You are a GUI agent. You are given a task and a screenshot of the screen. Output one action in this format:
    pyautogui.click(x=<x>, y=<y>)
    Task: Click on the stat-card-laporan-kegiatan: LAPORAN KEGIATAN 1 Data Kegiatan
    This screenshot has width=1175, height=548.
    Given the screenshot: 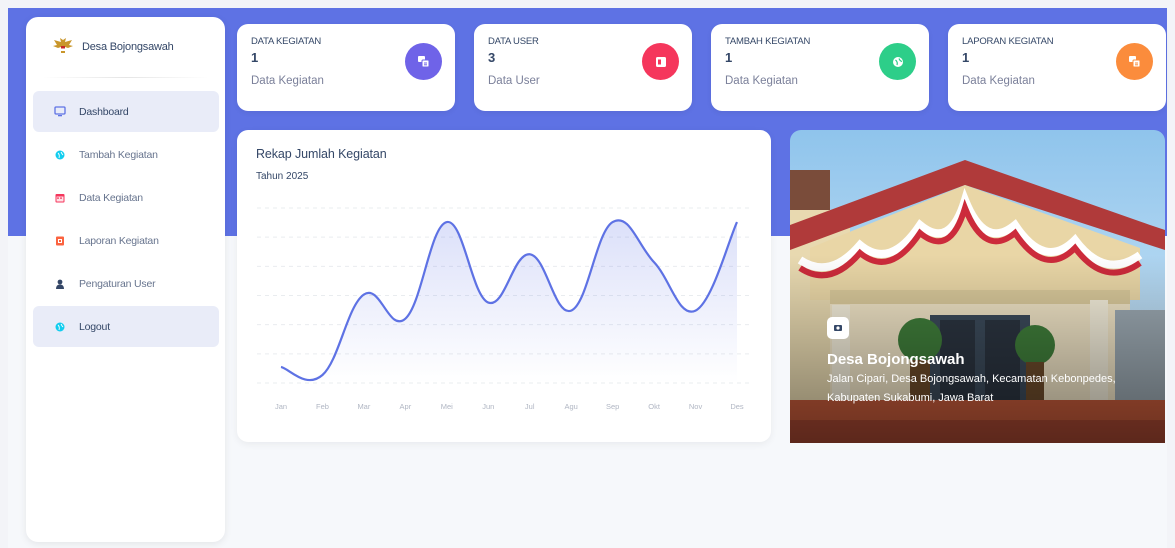 What is the action you would take?
    pyautogui.click(x=1057, y=67)
    